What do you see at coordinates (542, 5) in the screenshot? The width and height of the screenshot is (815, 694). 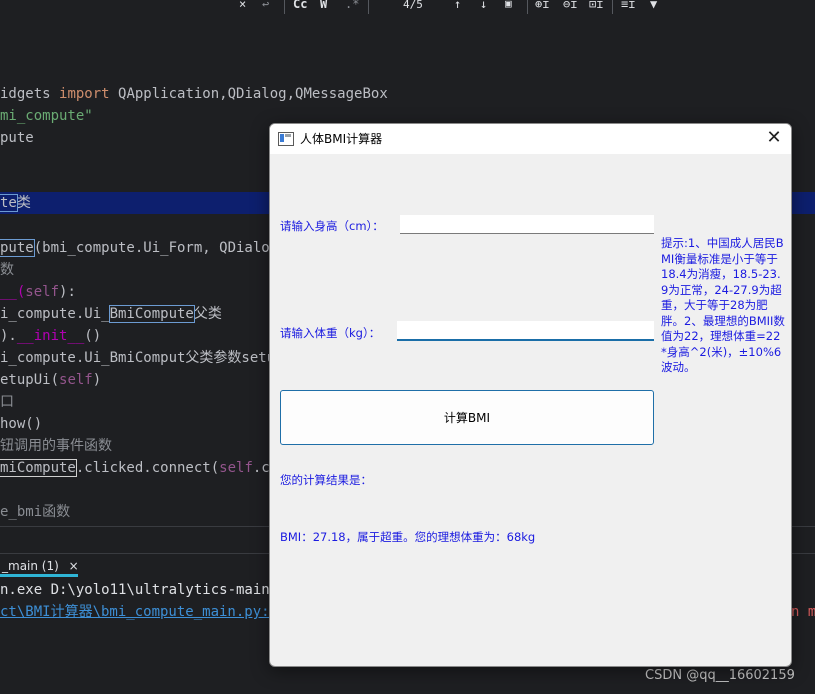 I see `add-selection-icon: ⊕ɪ` at bounding box center [542, 5].